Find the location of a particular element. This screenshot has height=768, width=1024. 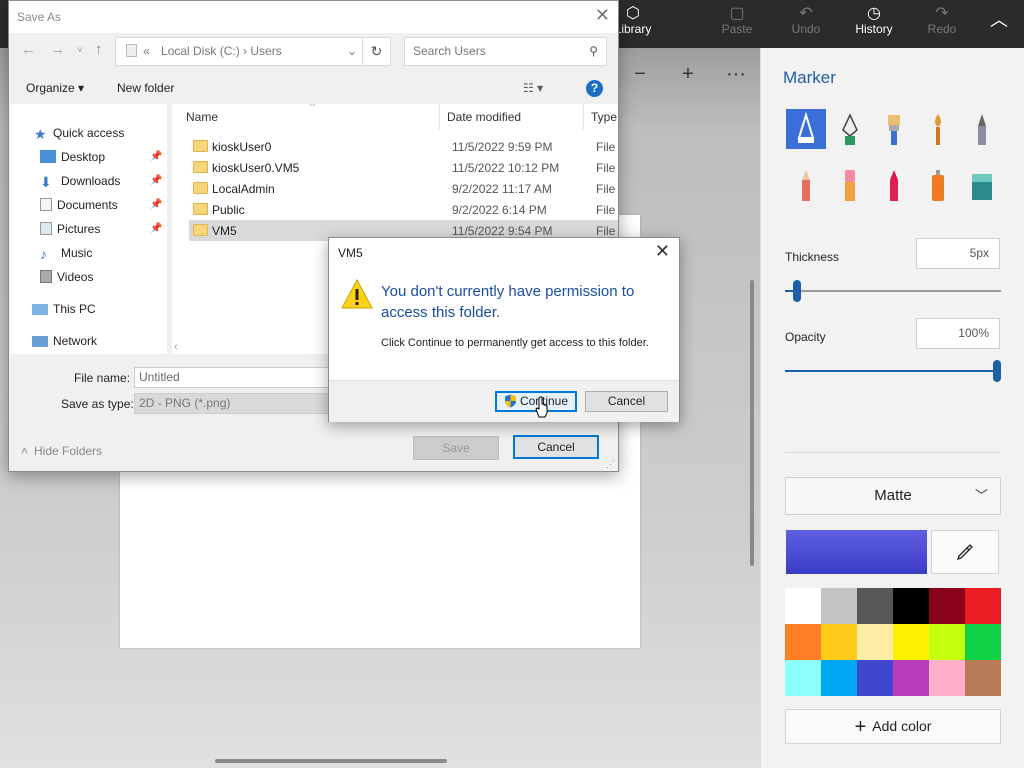

file-row: kioskUser0 11/5/2022 9:59 PM File fo is located at coordinates (403, 146).